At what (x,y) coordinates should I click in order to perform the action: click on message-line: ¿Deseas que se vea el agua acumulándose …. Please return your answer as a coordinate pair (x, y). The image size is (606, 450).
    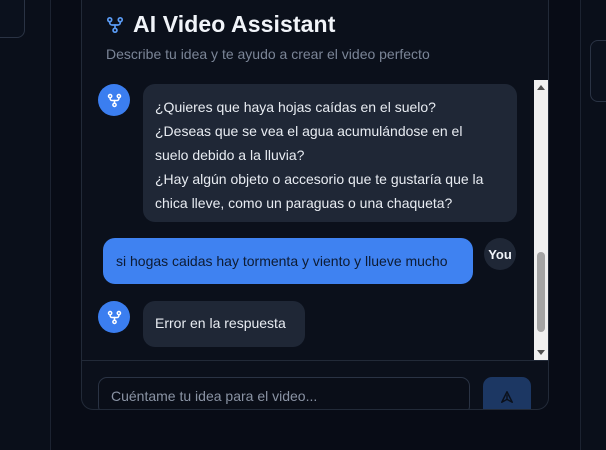
    Looking at the image, I should click on (309, 131).